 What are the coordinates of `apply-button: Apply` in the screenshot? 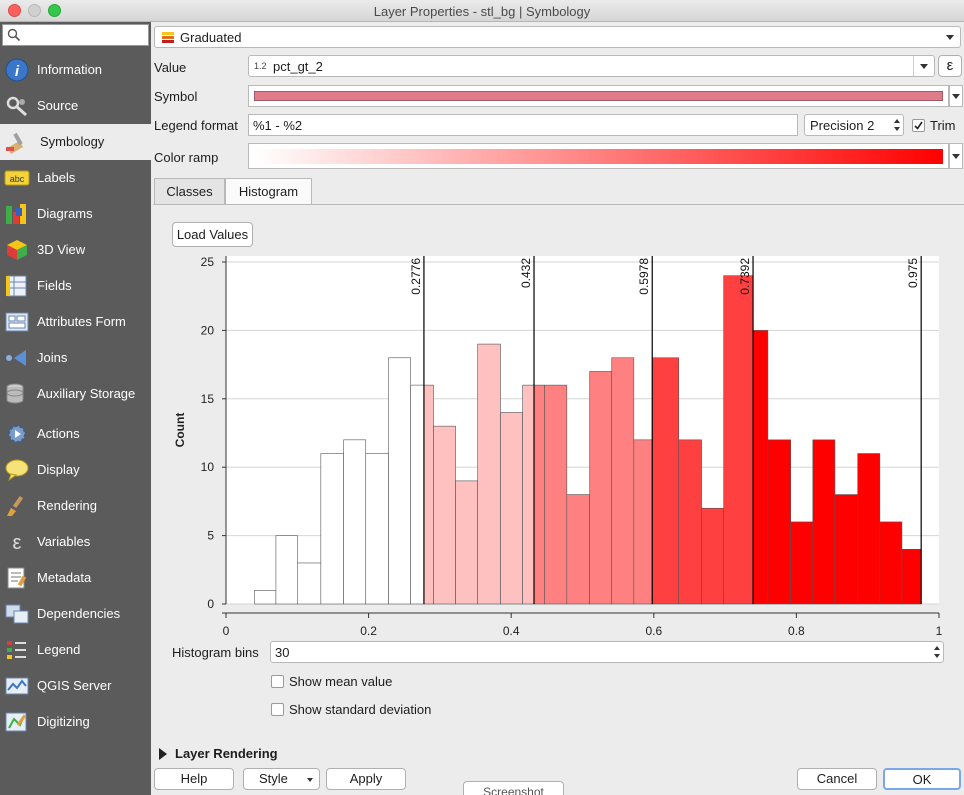 It's located at (366, 779).